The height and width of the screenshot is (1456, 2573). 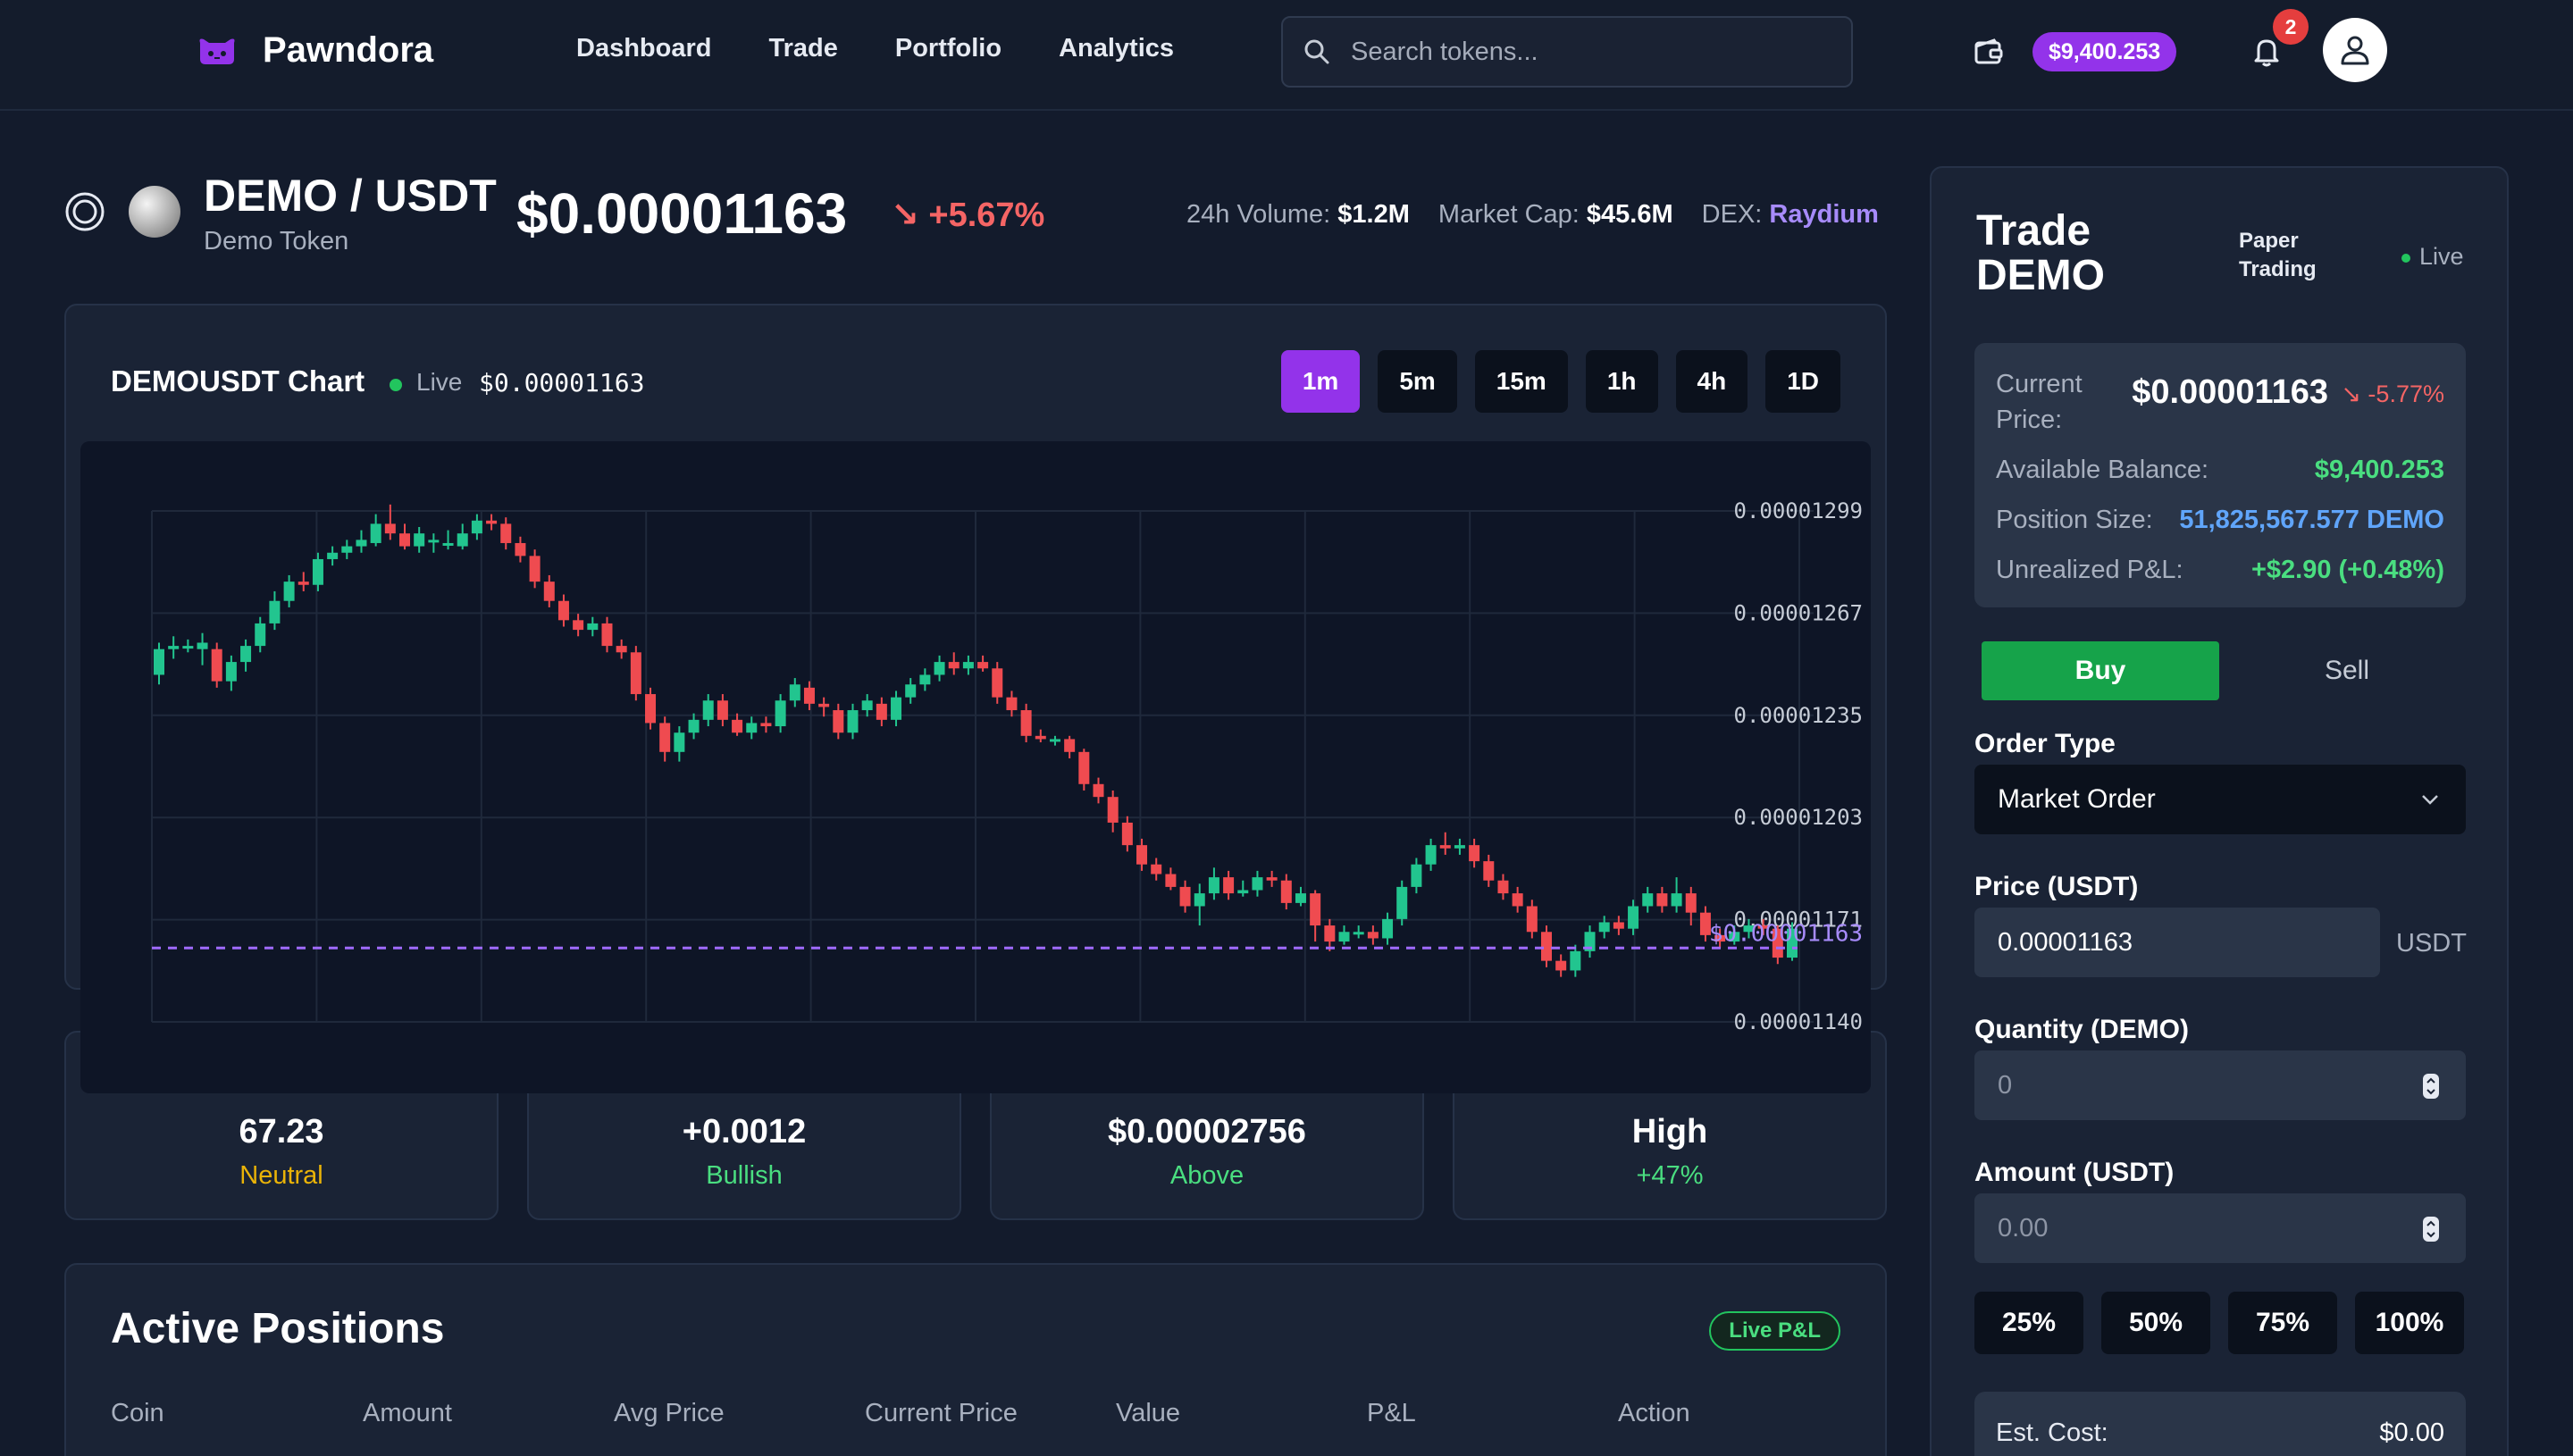 What do you see at coordinates (2282, 1323) in the screenshot?
I see `pct-75-button: 75%` at bounding box center [2282, 1323].